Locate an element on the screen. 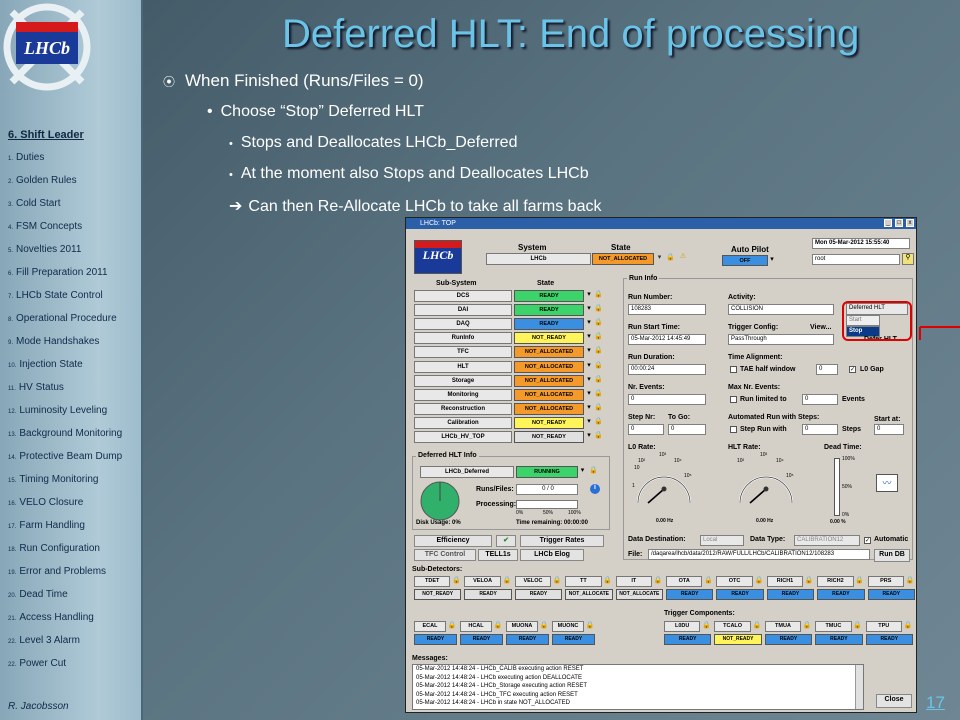 The height and width of the screenshot is (720, 960). trigger-rates-button: Trigger Rates is located at coordinates (562, 541).